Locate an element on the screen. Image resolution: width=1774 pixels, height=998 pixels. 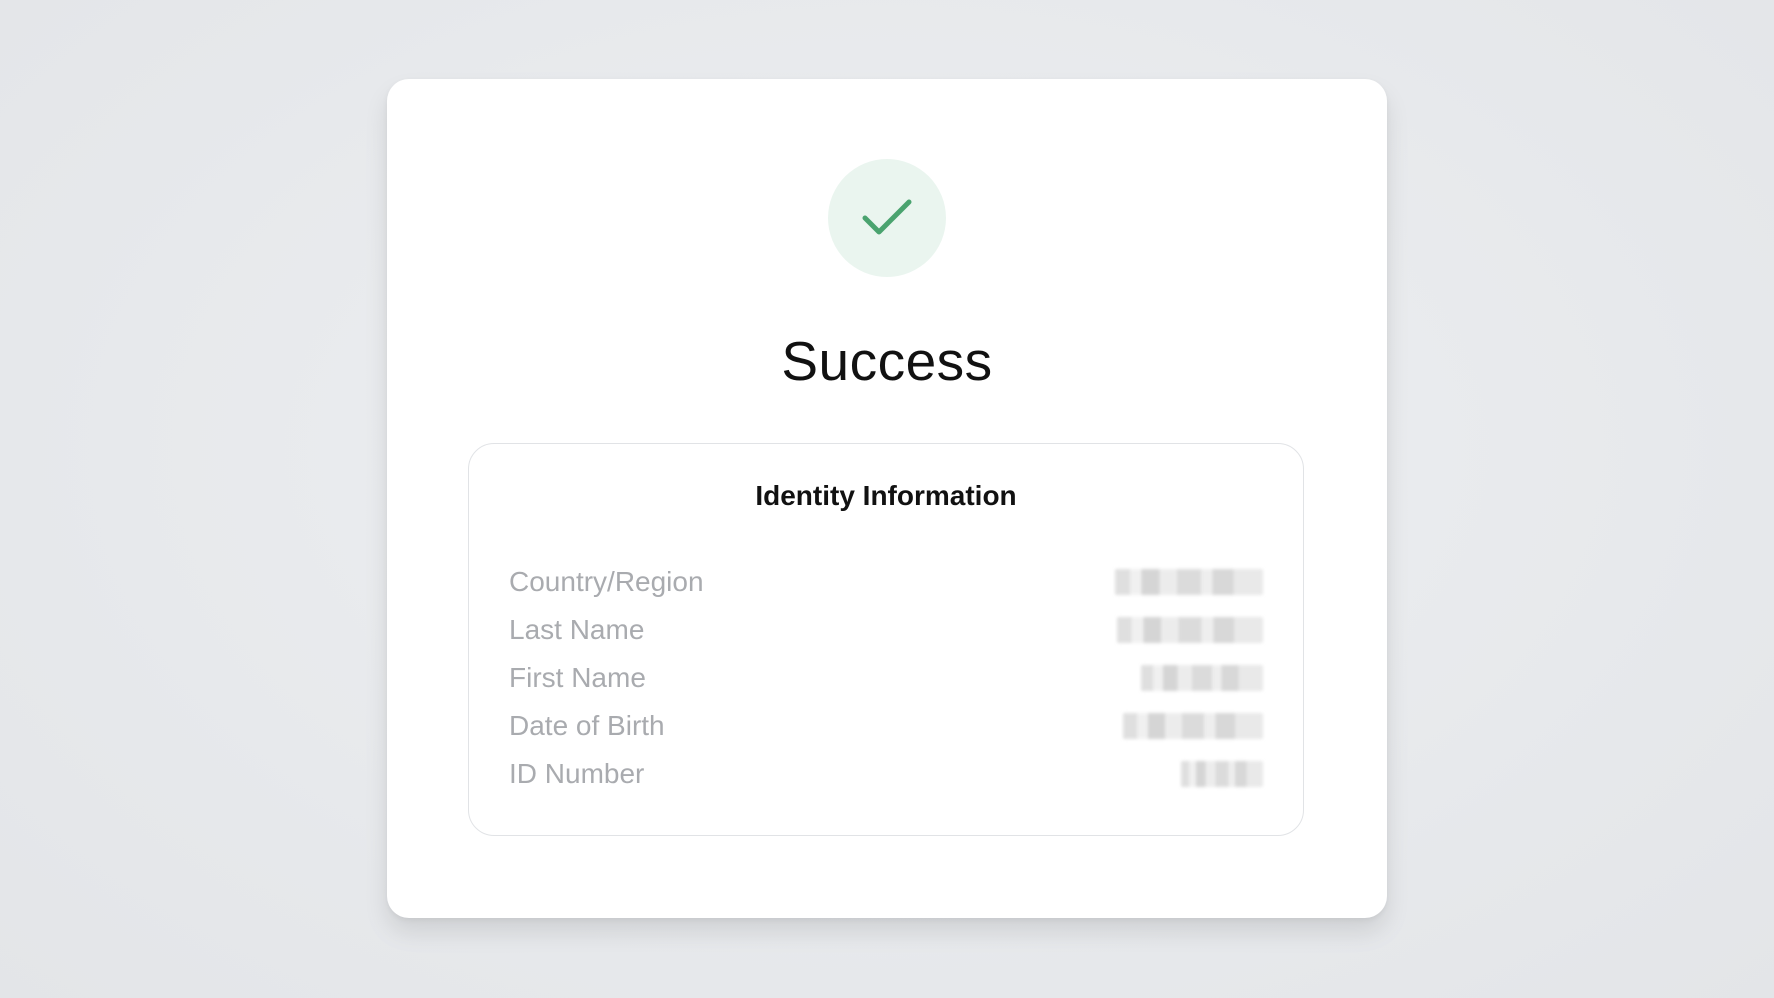
success-status-circle is located at coordinates (887, 218).